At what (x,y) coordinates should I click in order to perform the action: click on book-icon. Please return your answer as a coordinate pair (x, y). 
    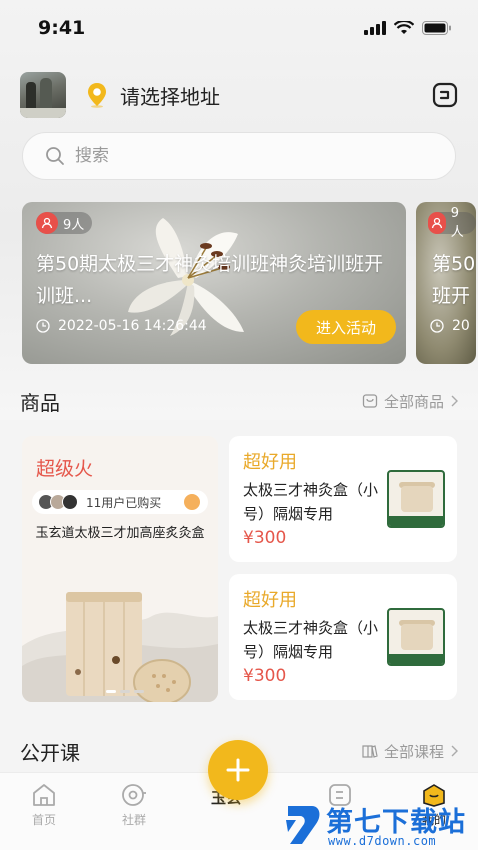
    Looking at the image, I should click on (370, 751).